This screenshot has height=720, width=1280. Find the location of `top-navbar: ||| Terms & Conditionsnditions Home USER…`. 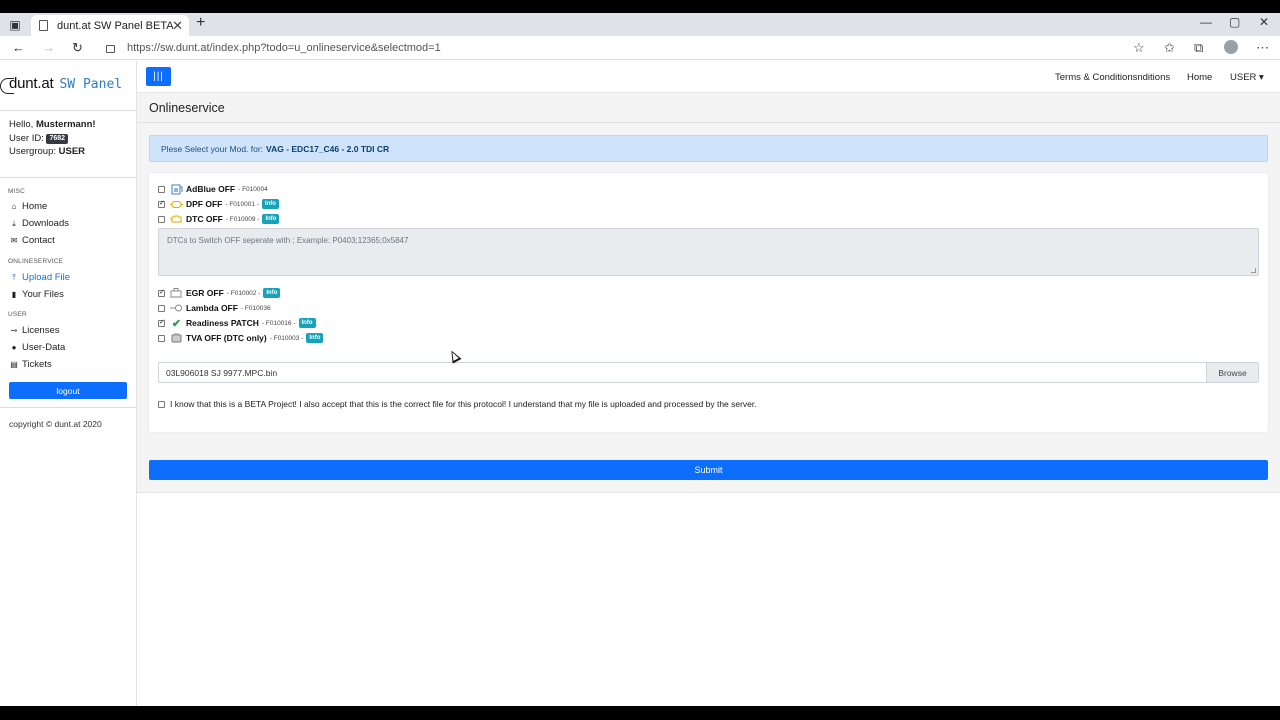

top-navbar: ||| Terms & Conditionsnditions Home USER… is located at coordinates (708, 77).